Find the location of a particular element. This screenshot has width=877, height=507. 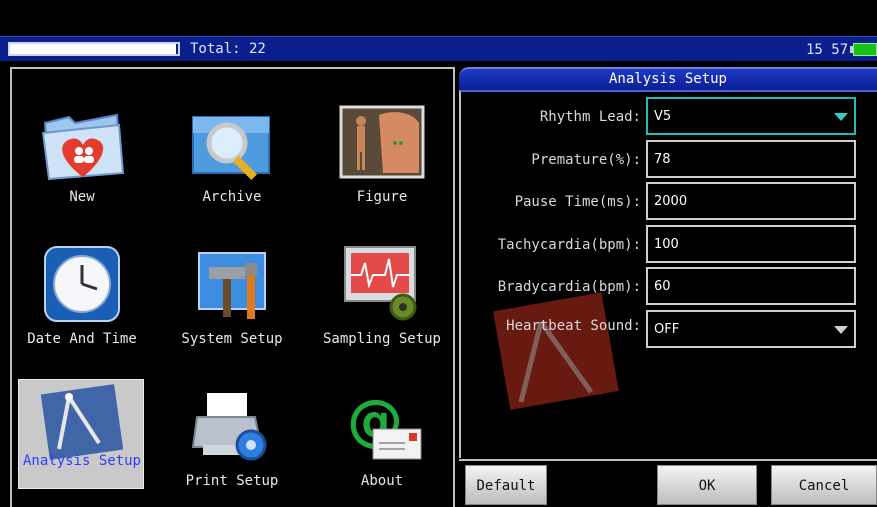

status-bar: Total: 22 15 57 is located at coordinates (438, 49).